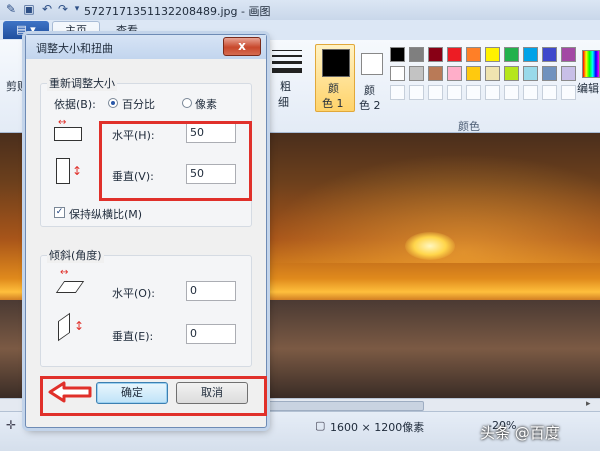 This screenshot has height=451, width=600. I want to click on size-lines-icon, so click(287, 61).